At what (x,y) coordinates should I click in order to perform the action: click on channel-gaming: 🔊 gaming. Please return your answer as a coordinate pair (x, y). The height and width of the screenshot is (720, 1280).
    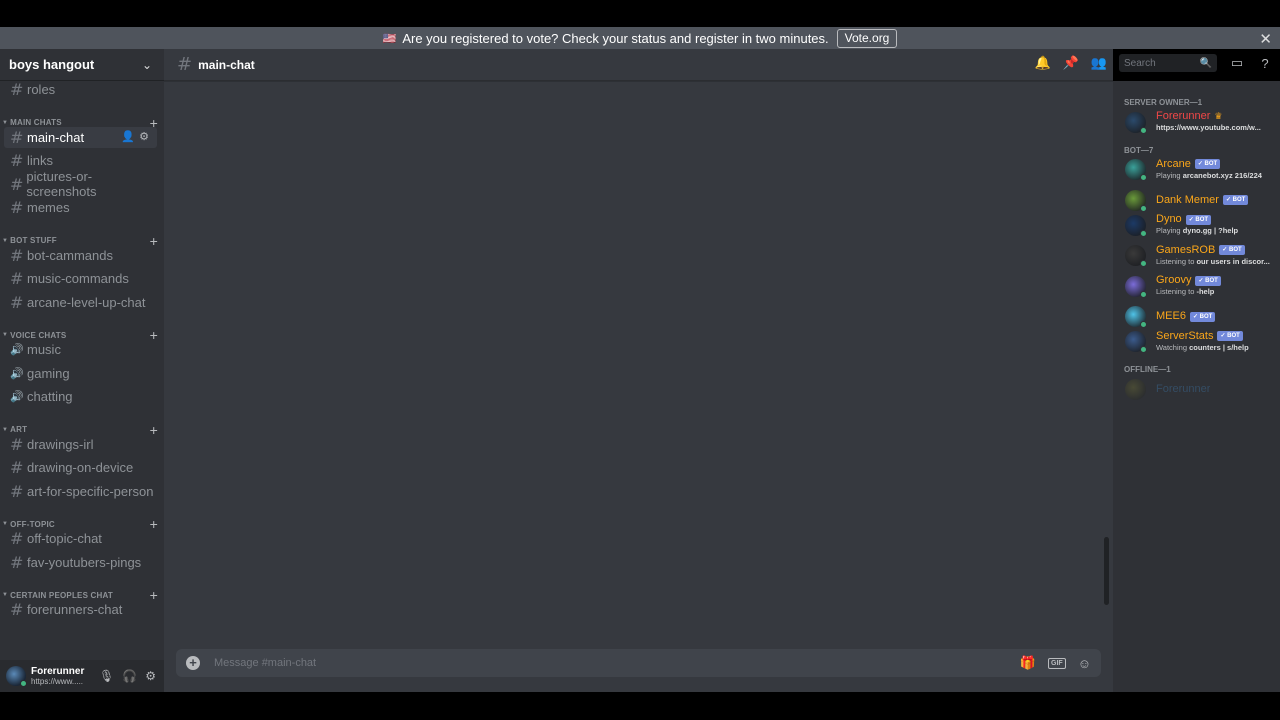
    Looking at the image, I should click on (80, 373).